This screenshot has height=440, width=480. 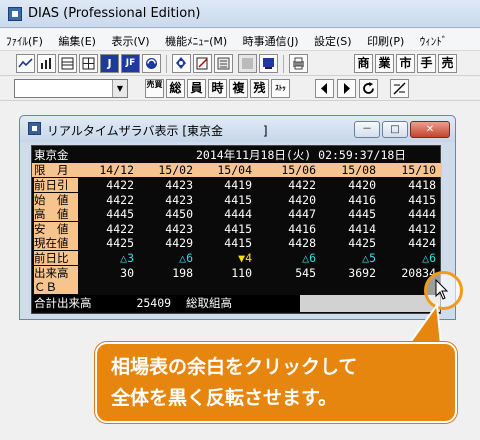 I want to click on instruction-callout: 相場表の余白をクリックして 全体を黒く反転させます。, so click(x=276, y=382).